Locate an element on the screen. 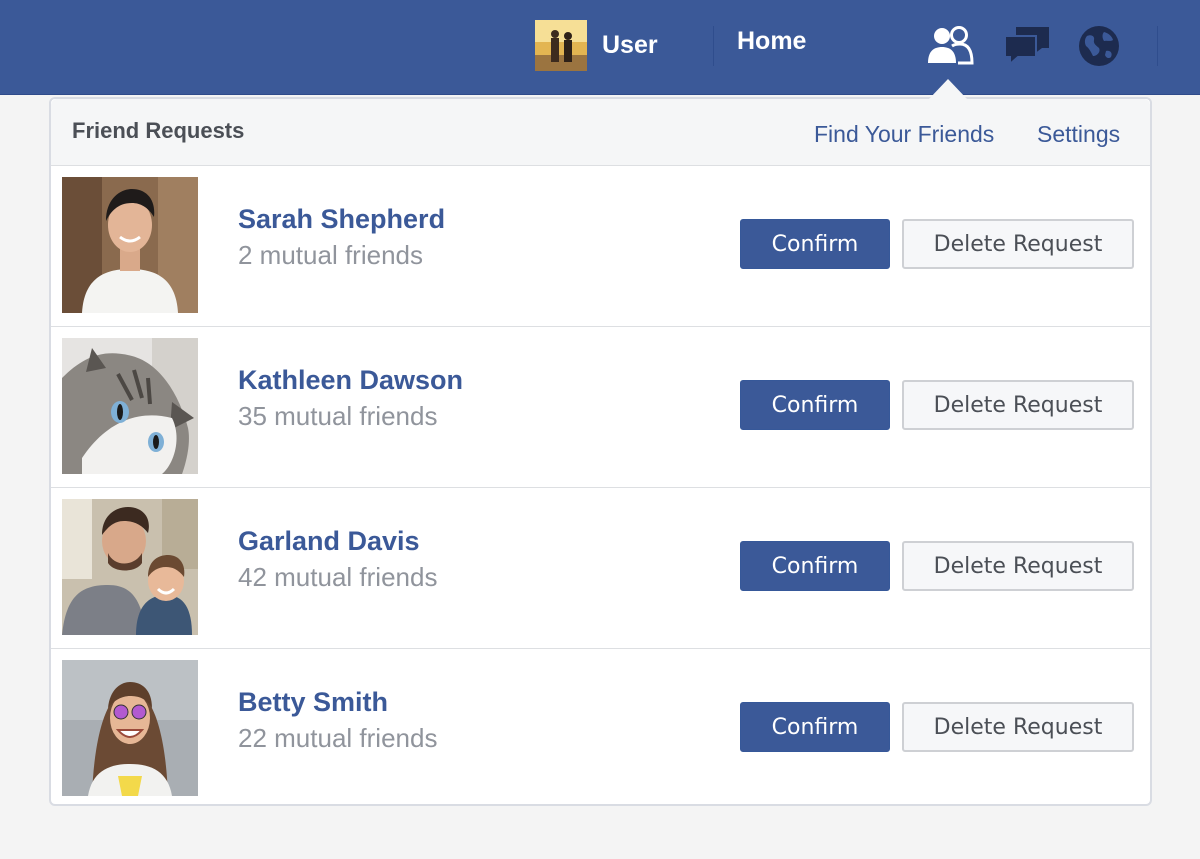 The image size is (1200, 859). request-name: Garland Davis is located at coordinates (329, 541).